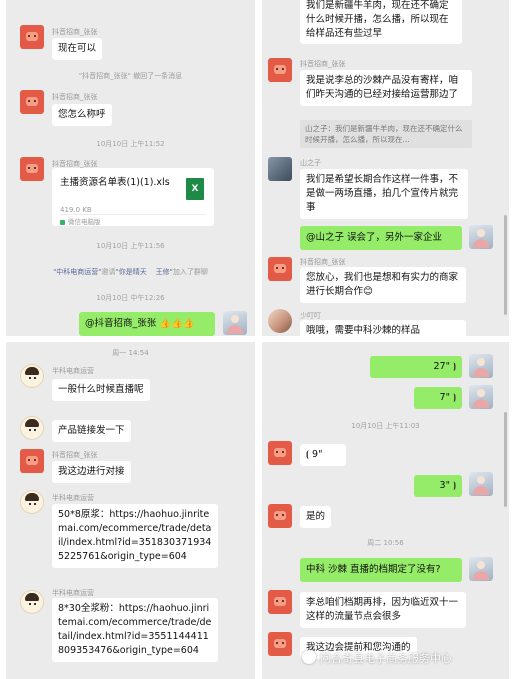  What do you see at coordinates (76, 210) in the screenshot?
I see `file-size: 419.0 KB` at bounding box center [76, 210].